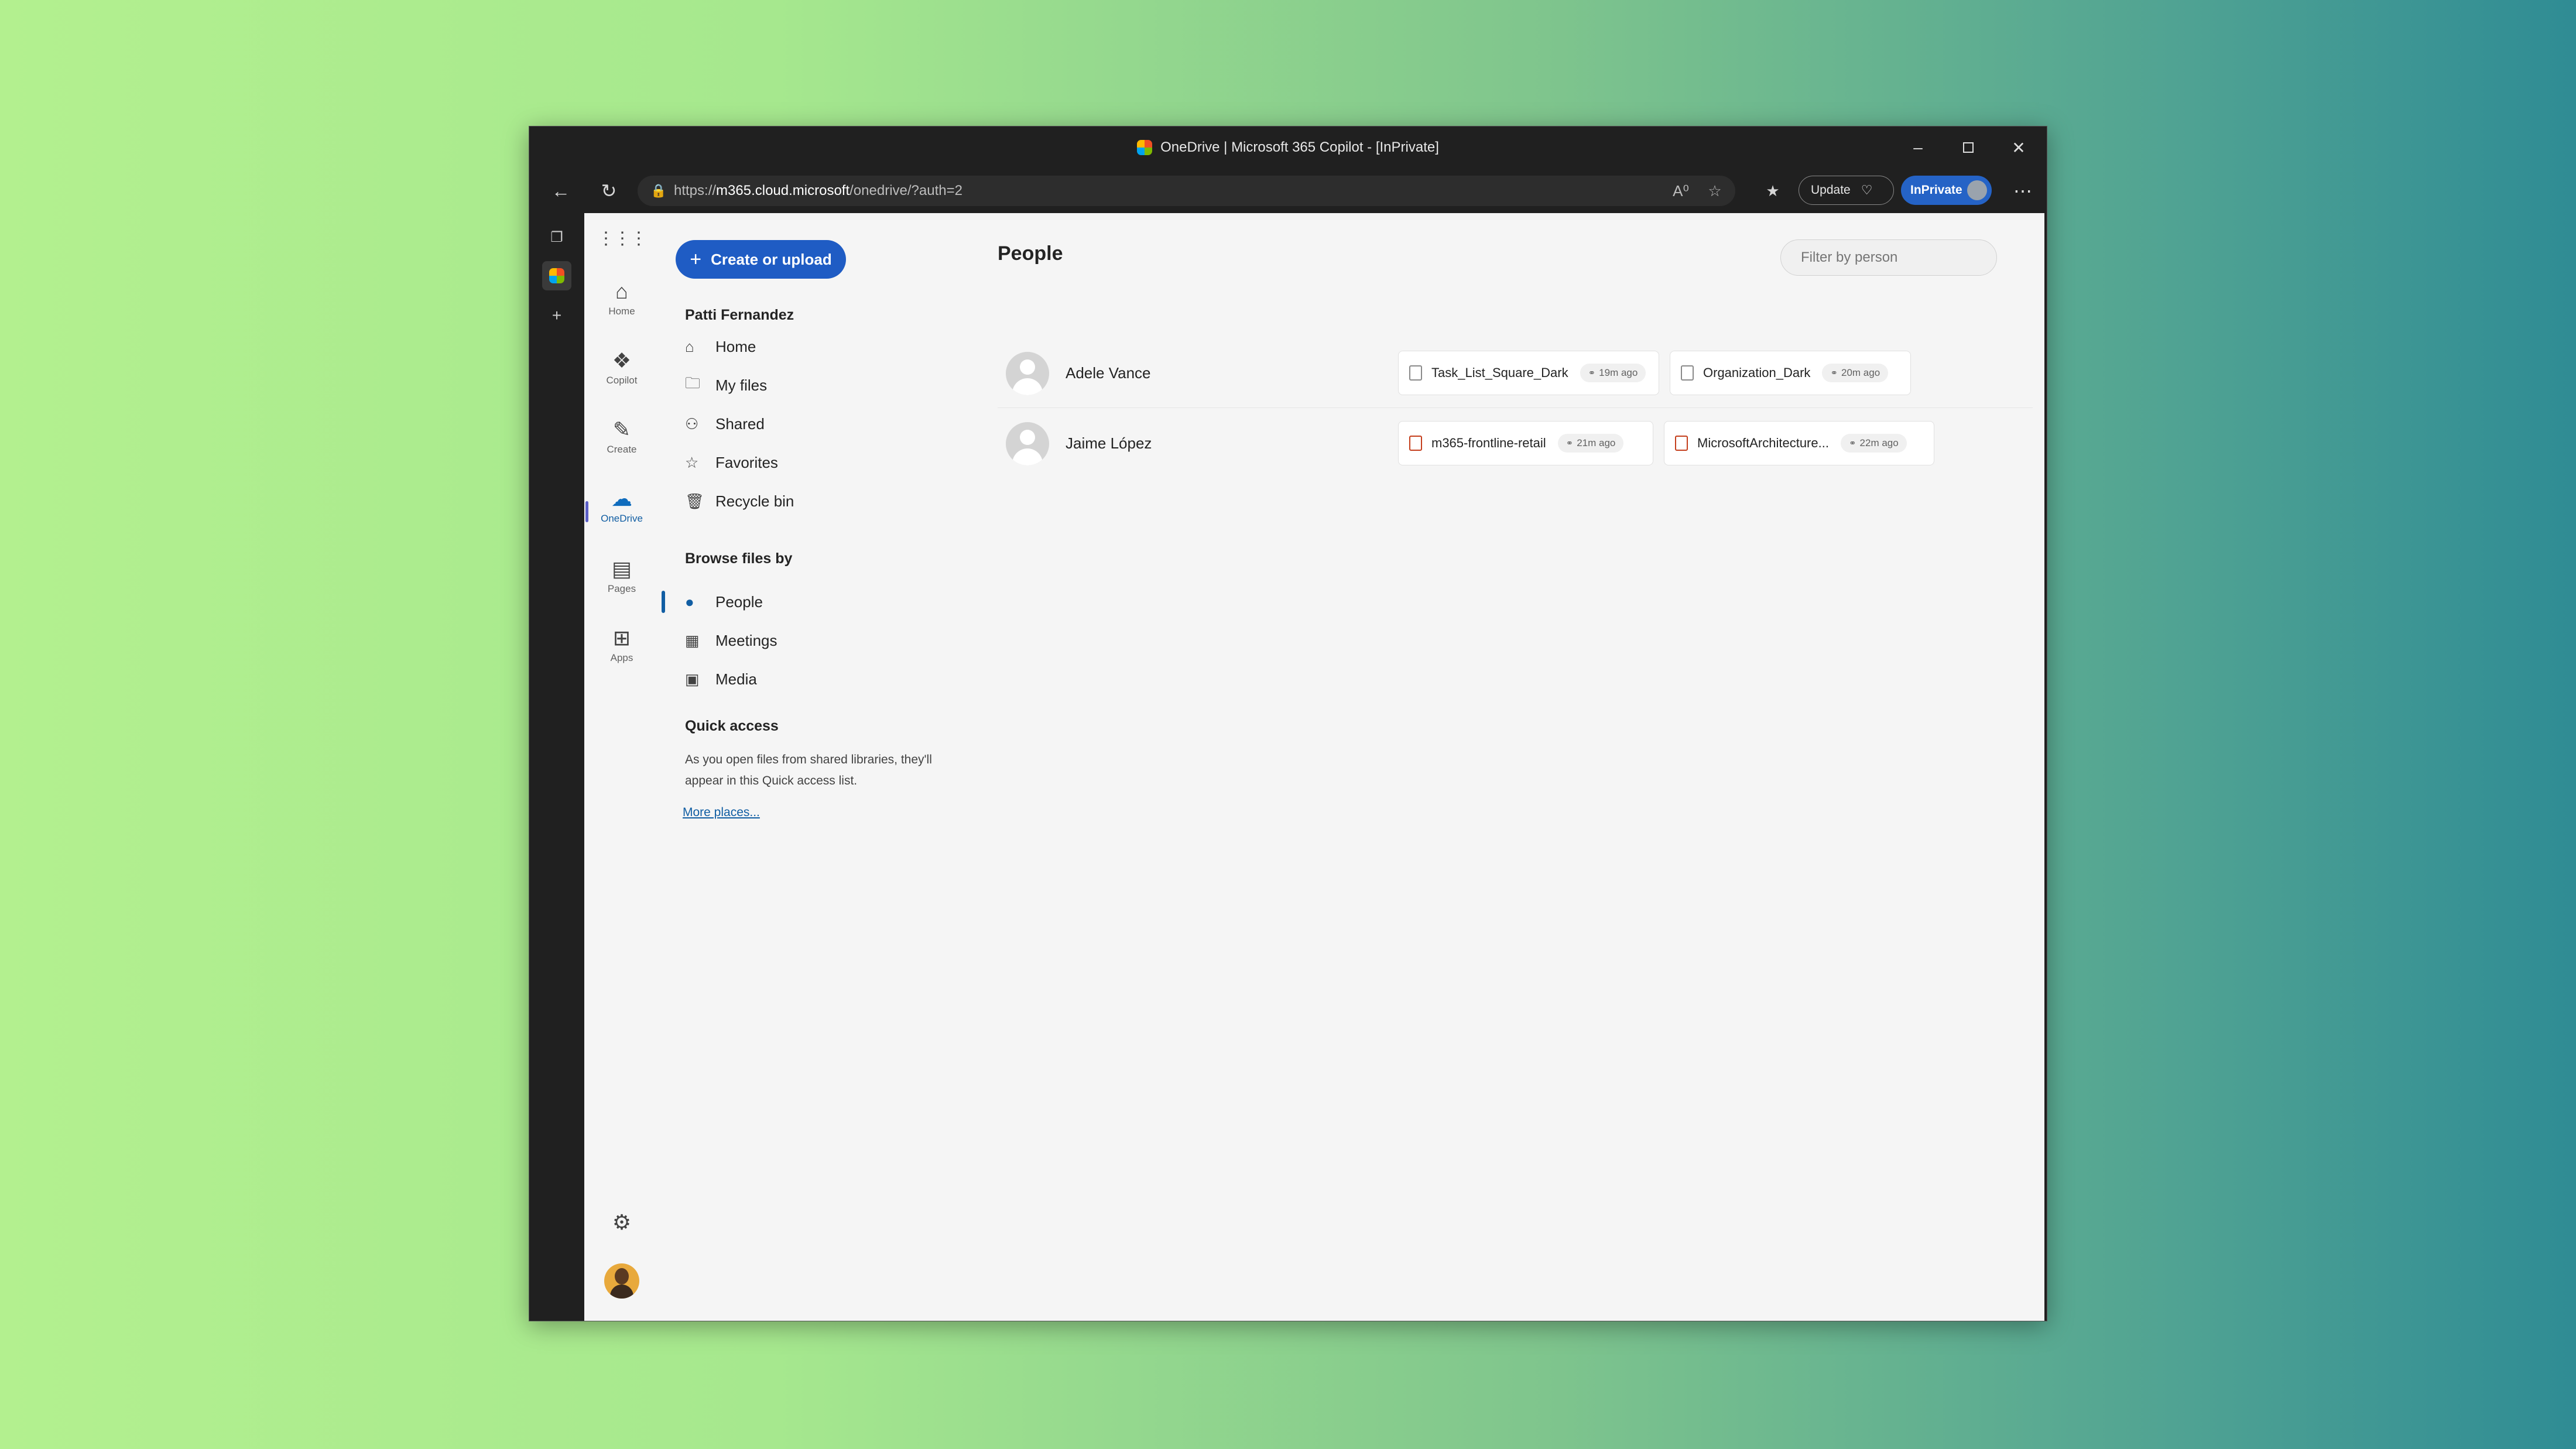  What do you see at coordinates (771, 259) in the screenshot?
I see `create-label: Create or upload` at bounding box center [771, 259].